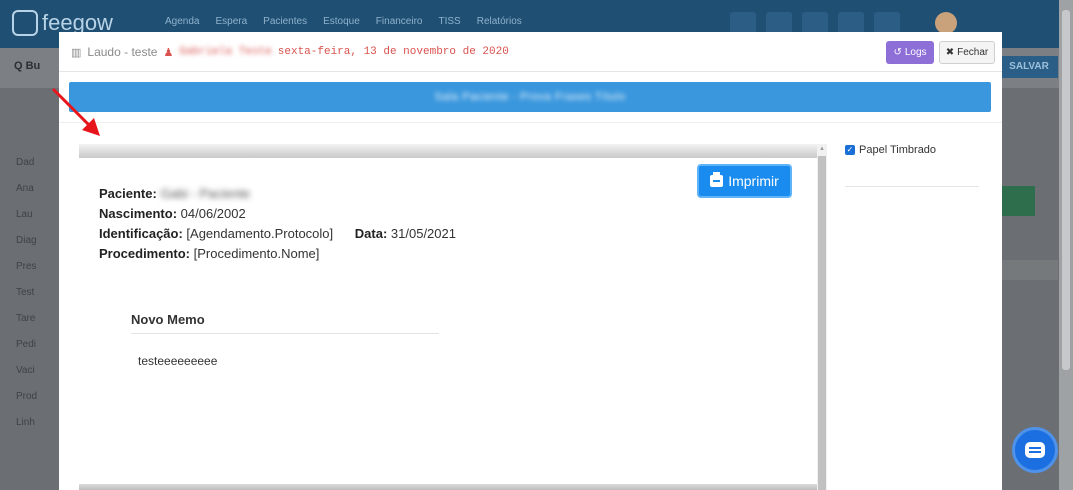 The height and width of the screenshot is (490, 1073). I want to click on patient-icon: ♟, so click(168, 52).